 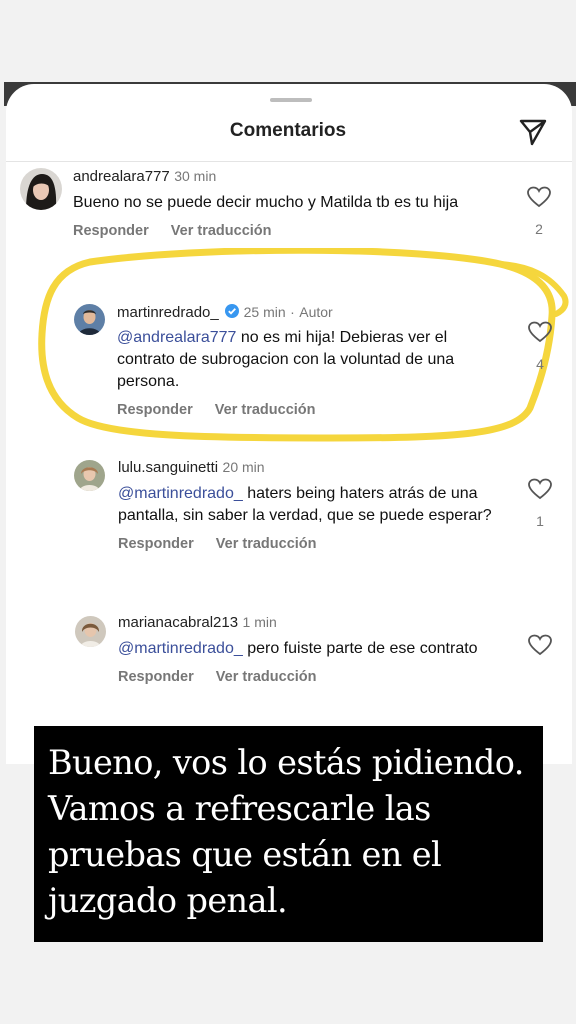 I want to click on mention-link: @andrealara777, so click(x=176, y=337).